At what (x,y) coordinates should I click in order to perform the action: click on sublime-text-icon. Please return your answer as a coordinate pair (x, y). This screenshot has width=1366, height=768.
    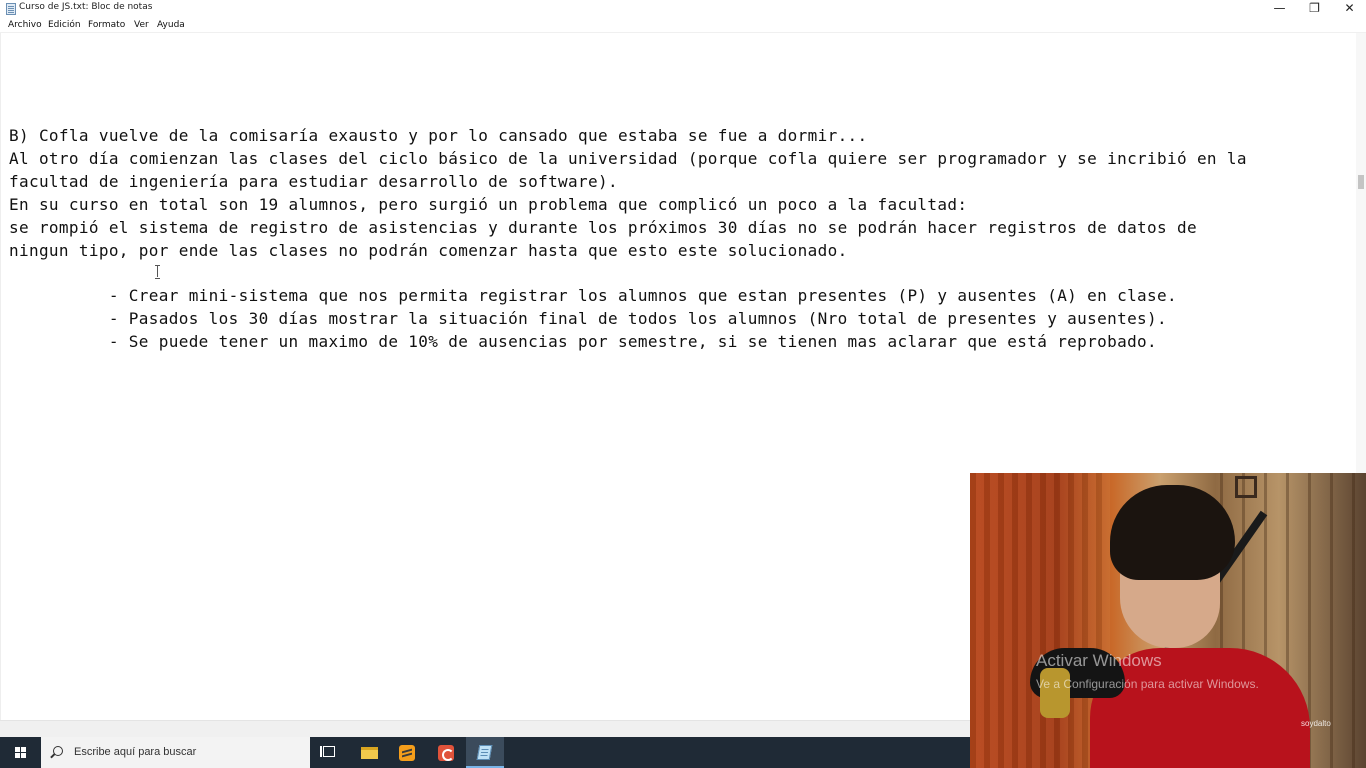
    Looking at the image, I should click on (407, 753).